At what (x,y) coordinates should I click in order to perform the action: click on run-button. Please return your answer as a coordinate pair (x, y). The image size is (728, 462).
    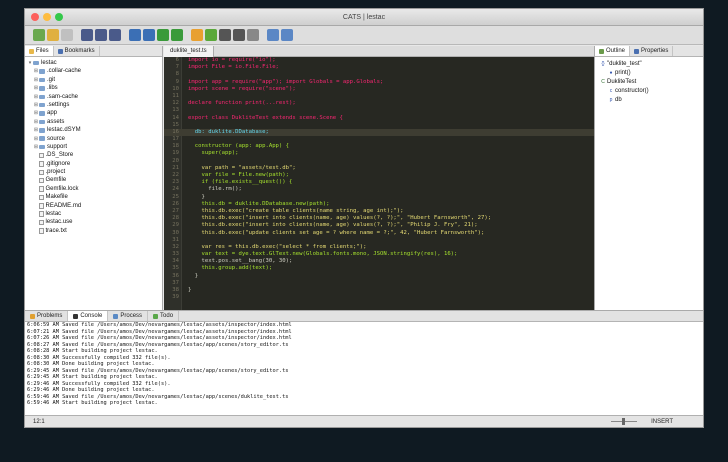
    Looking at the image, I should click on (149, 35).